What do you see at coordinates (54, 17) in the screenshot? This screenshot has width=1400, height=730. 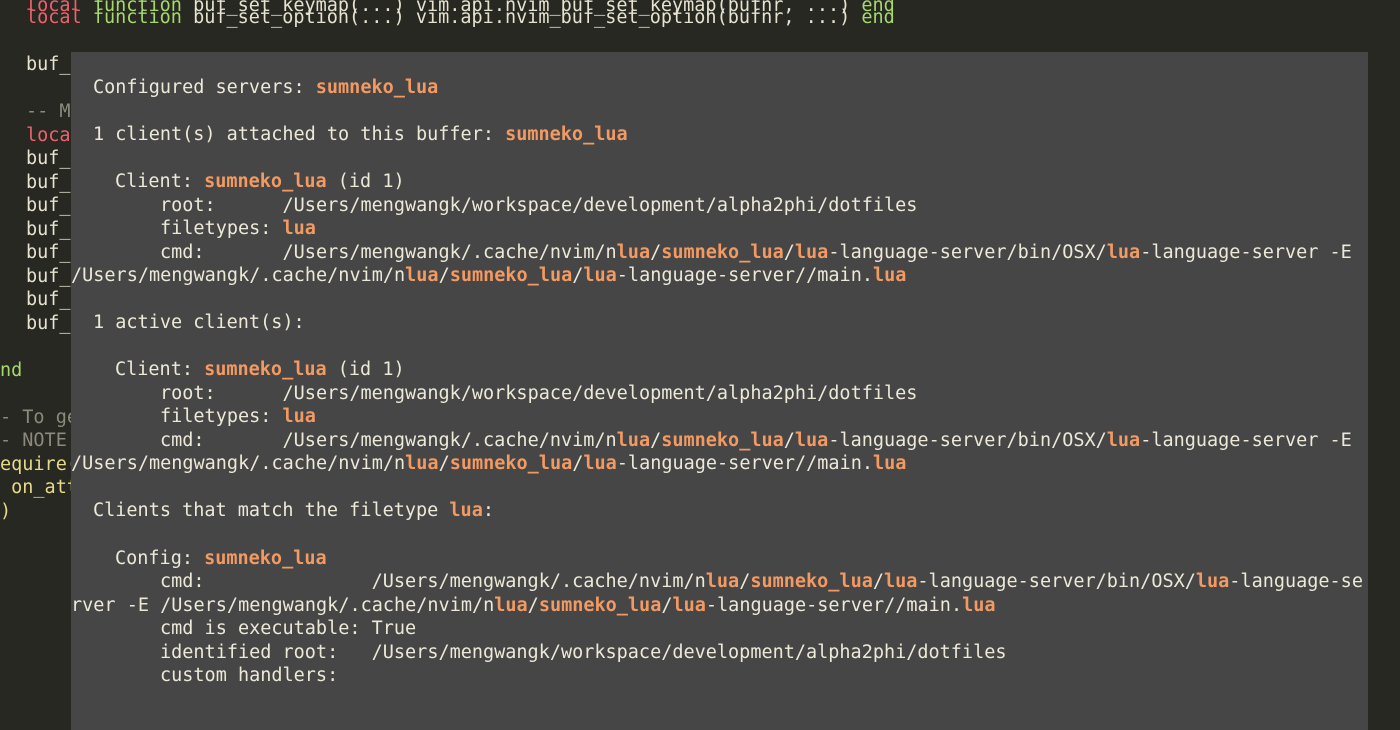 I see `keyword-local: local` at bounding box center [54, 17].